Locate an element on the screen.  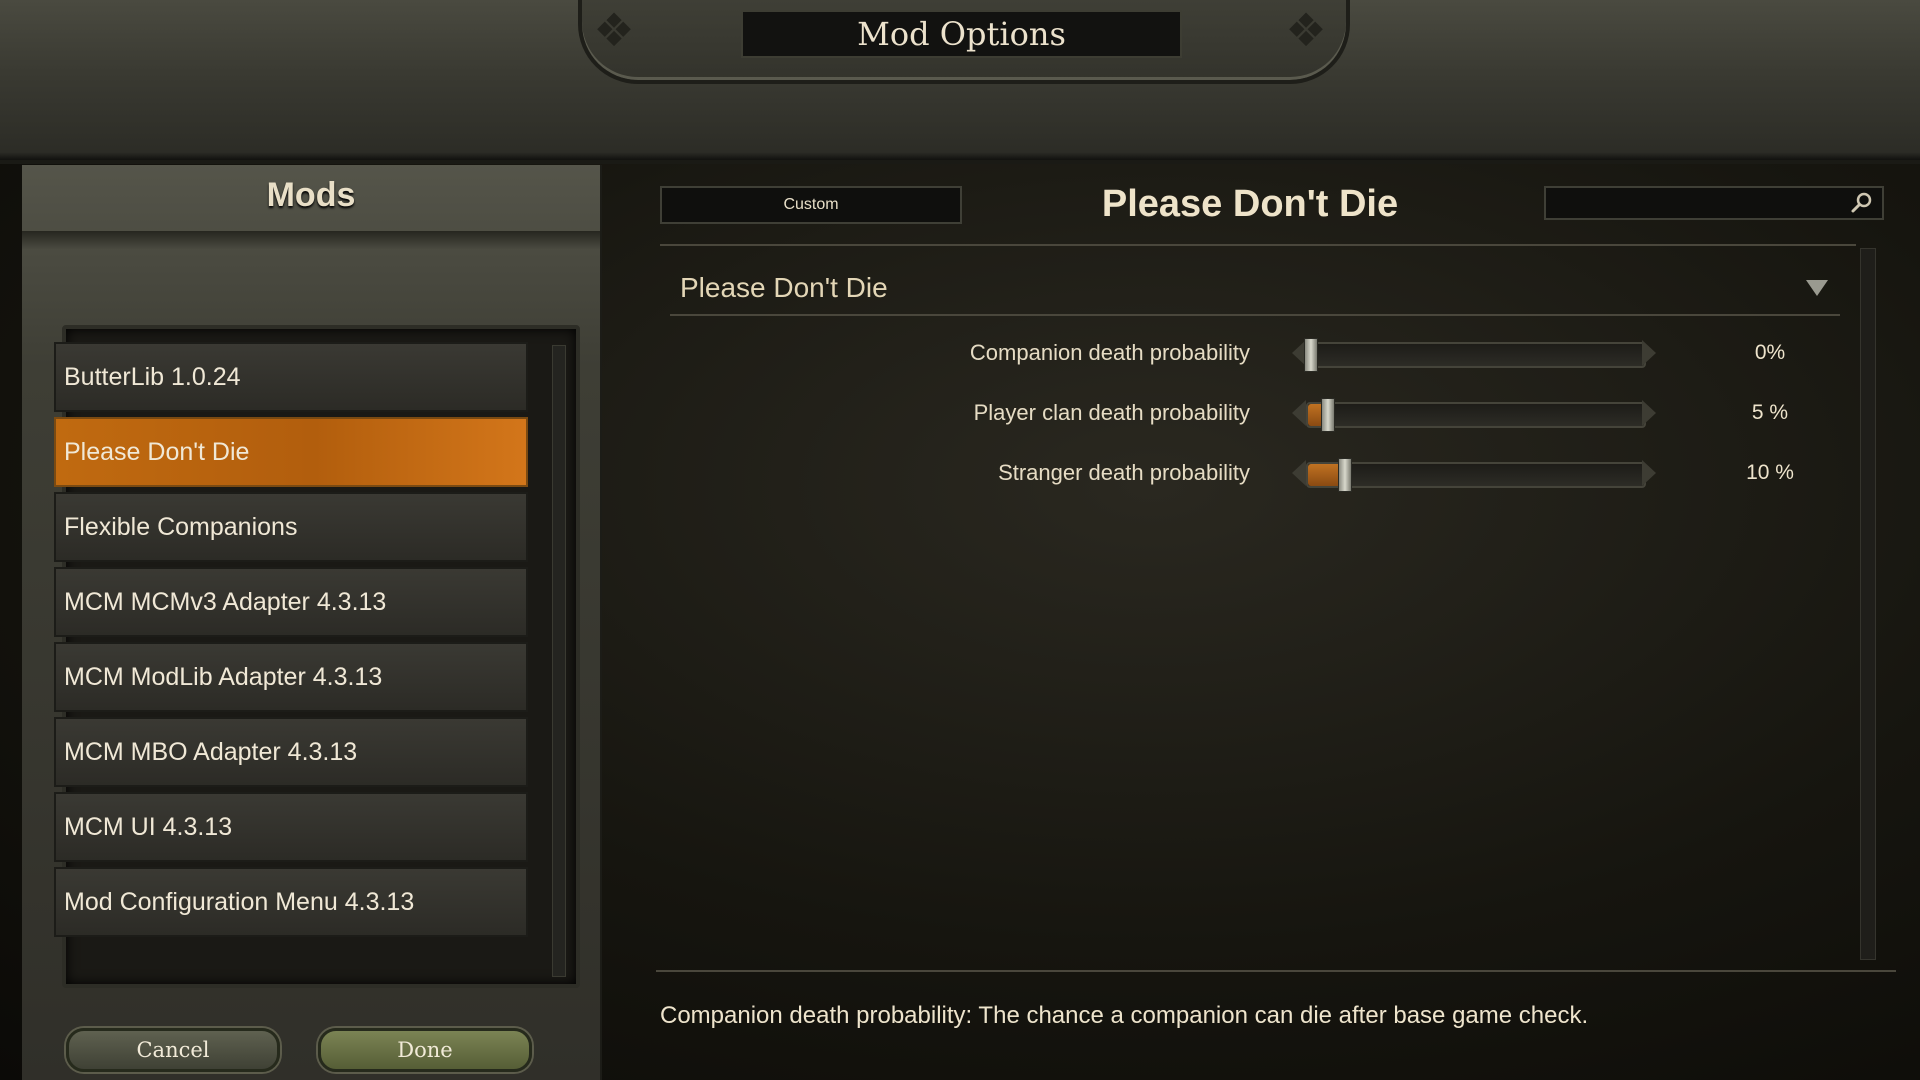
setting-label: Player clan death probability is located at coordinates (1111, 412).